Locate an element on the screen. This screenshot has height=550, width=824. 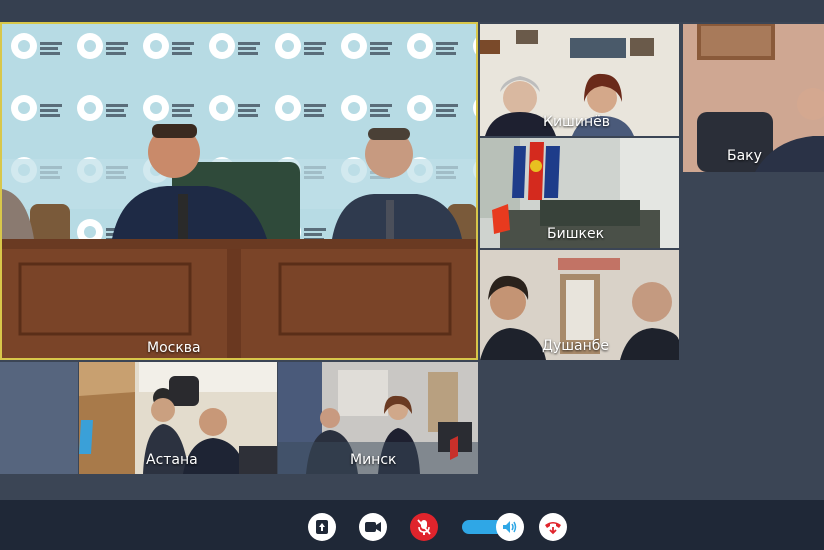
speaker-icon is located at coordinates (510, 527).